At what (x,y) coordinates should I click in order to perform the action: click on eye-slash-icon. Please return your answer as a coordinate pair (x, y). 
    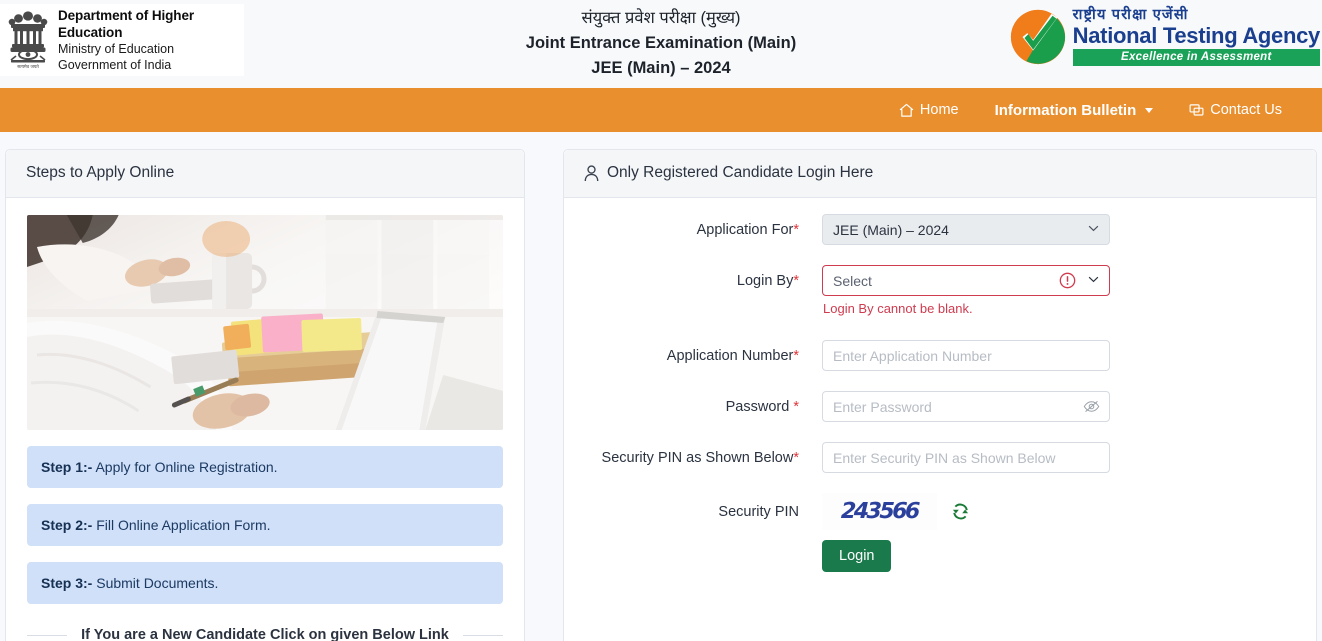
    Looking at the image, I should click on (1091, 406).